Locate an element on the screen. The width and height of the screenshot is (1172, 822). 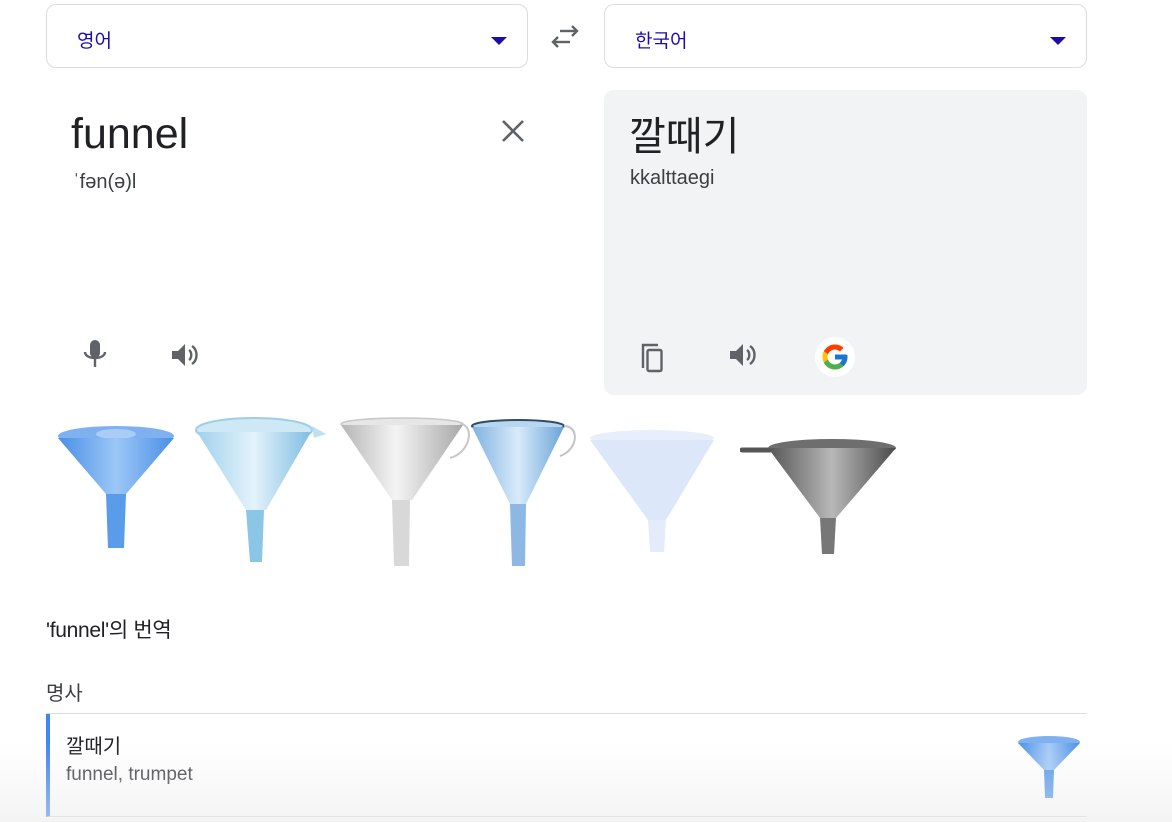
target-listen-button is located at coordinates (742, 355).